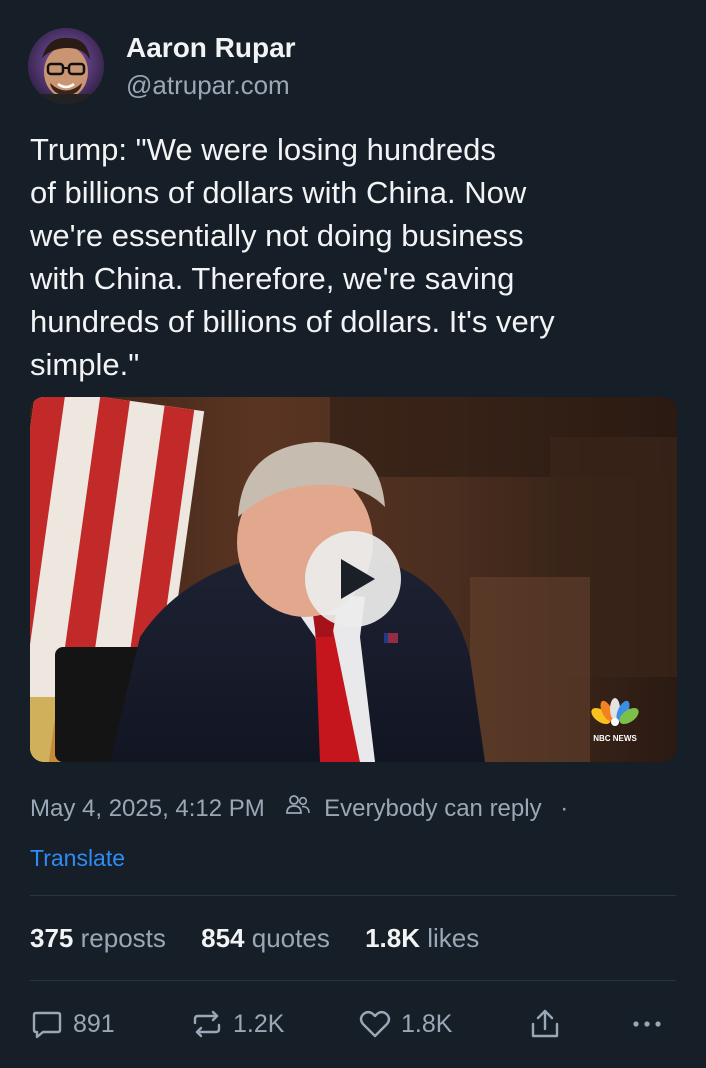  Describe the element at coordinates (208, 85) in the screenshot. I see `author-handle: @atrupar.com` at that location.